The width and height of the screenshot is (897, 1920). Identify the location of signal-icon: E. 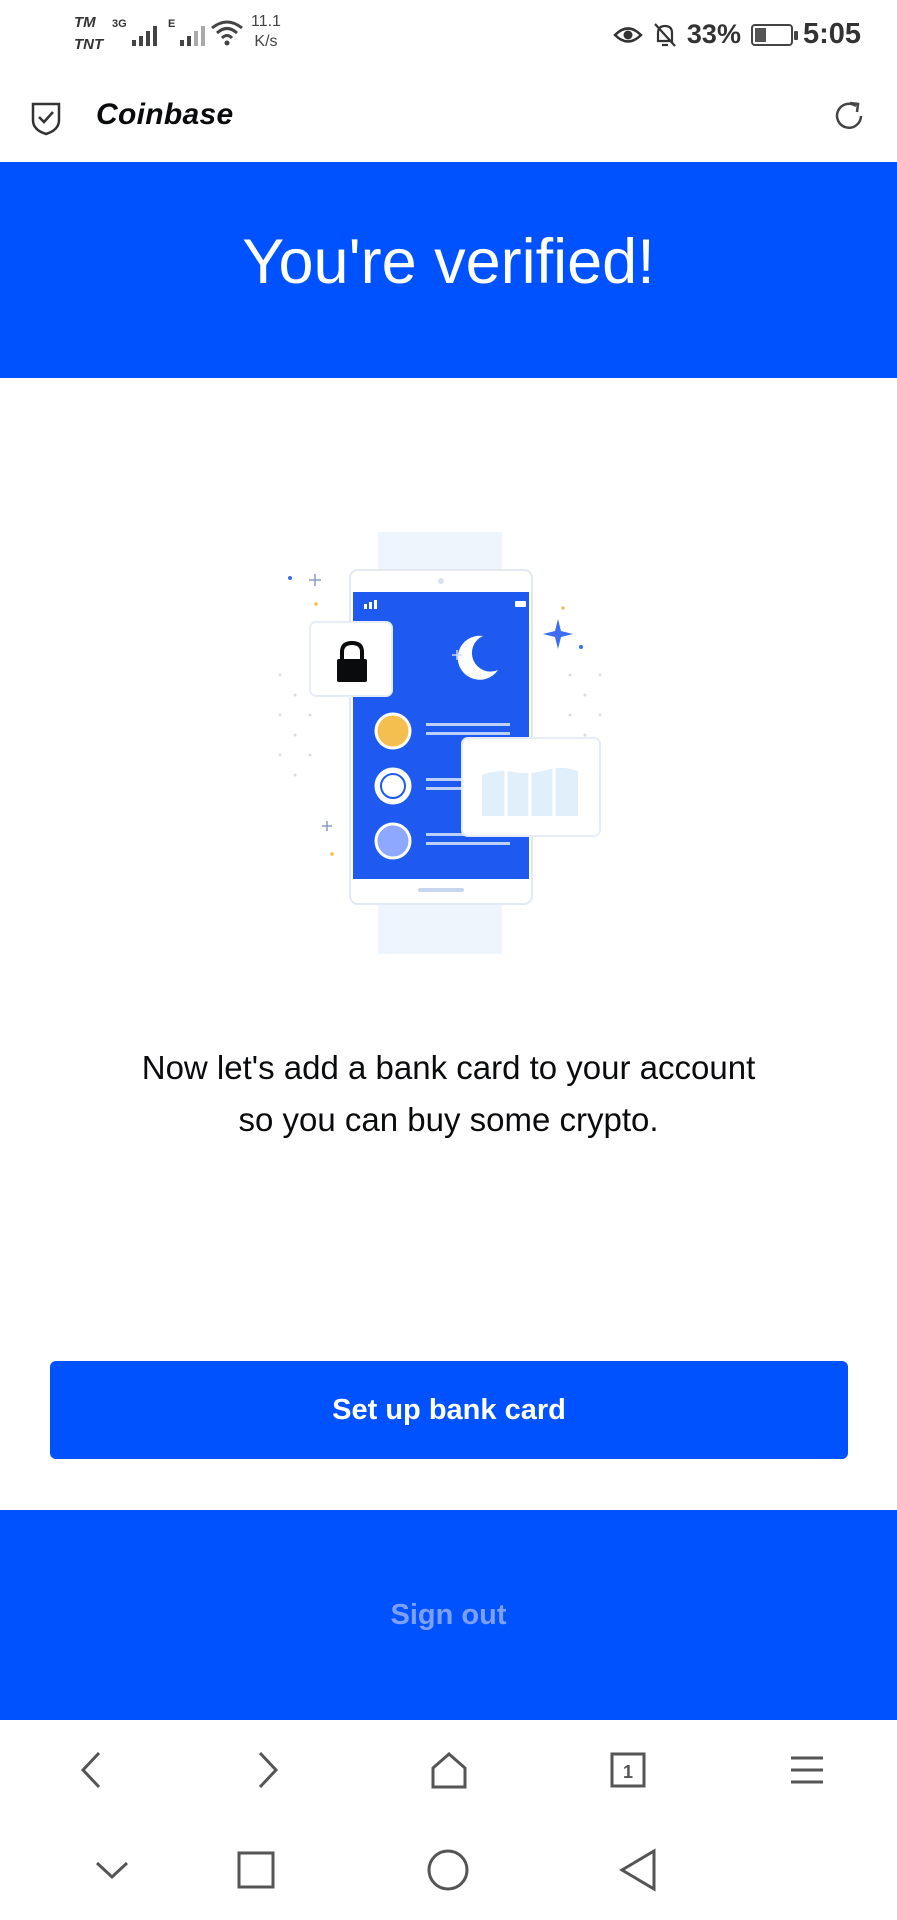
(187, 32).